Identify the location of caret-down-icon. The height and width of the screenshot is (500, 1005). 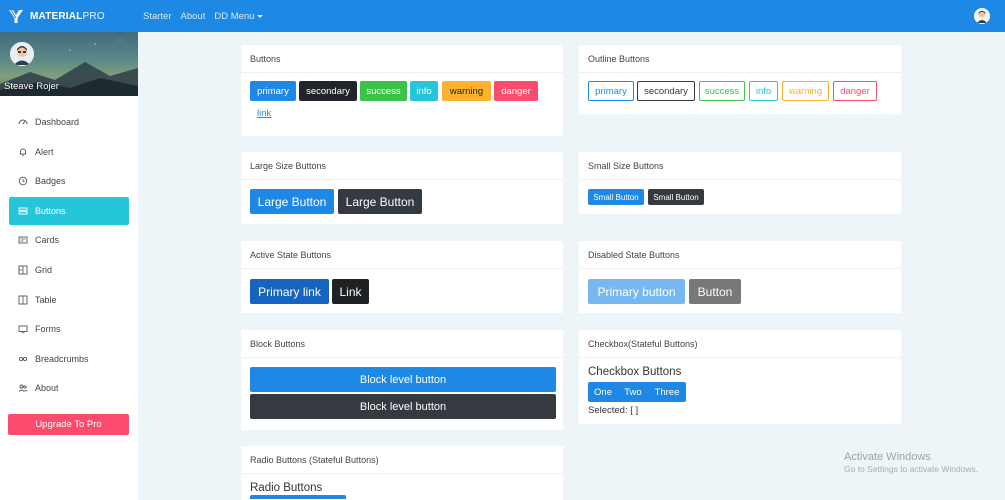
(260, 16).